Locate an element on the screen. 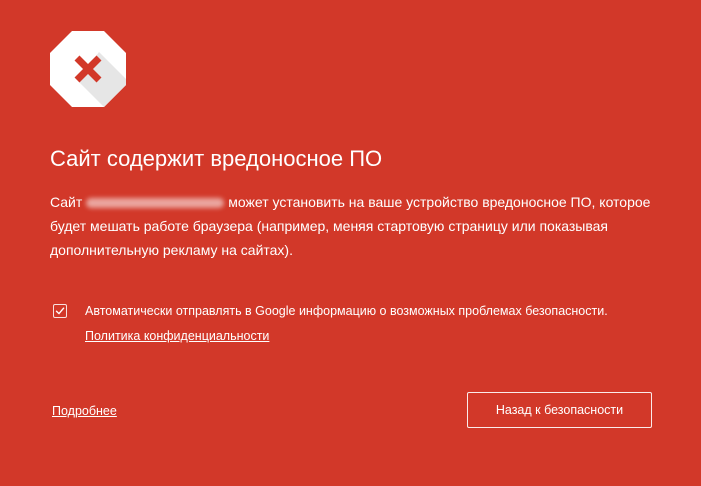 The height and width of the screenshot is (486, 701). details-link: Подробнее is located at coordinates (84, 411).